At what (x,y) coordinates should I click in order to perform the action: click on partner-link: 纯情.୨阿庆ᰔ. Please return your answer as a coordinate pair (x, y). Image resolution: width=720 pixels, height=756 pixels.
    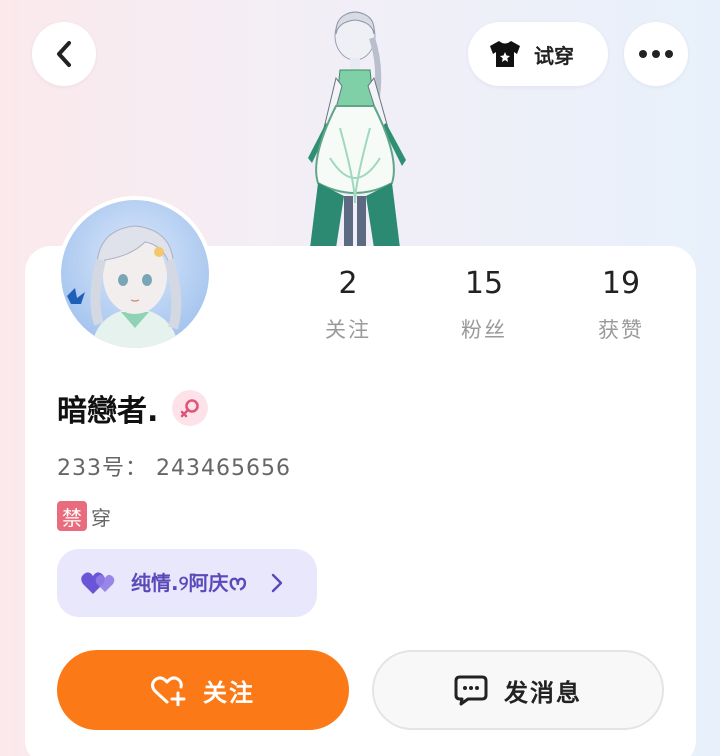
    Looking at the image, I should click on (187, 583).